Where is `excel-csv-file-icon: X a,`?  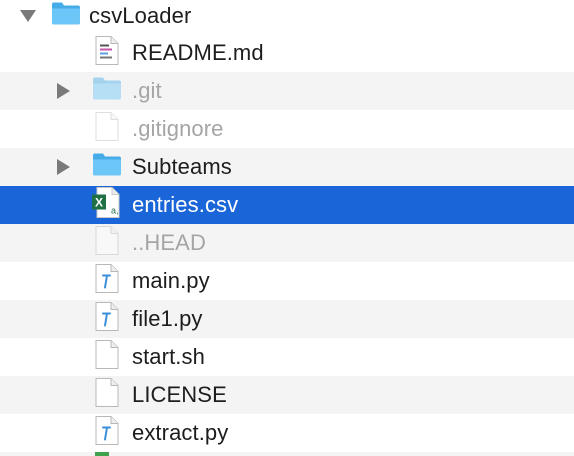 excel-csv-file-icon: X a, is located at coordinates (106, 205).